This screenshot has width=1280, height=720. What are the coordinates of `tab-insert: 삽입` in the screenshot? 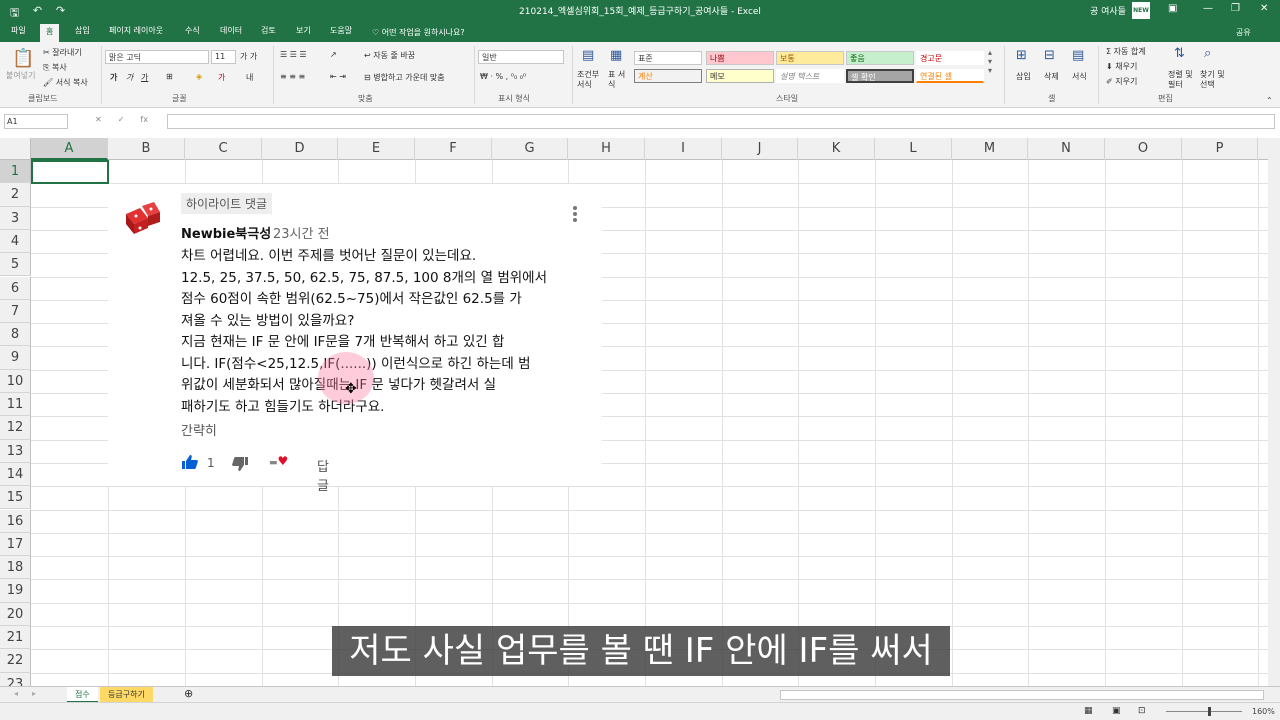 It's located at (82, 30).